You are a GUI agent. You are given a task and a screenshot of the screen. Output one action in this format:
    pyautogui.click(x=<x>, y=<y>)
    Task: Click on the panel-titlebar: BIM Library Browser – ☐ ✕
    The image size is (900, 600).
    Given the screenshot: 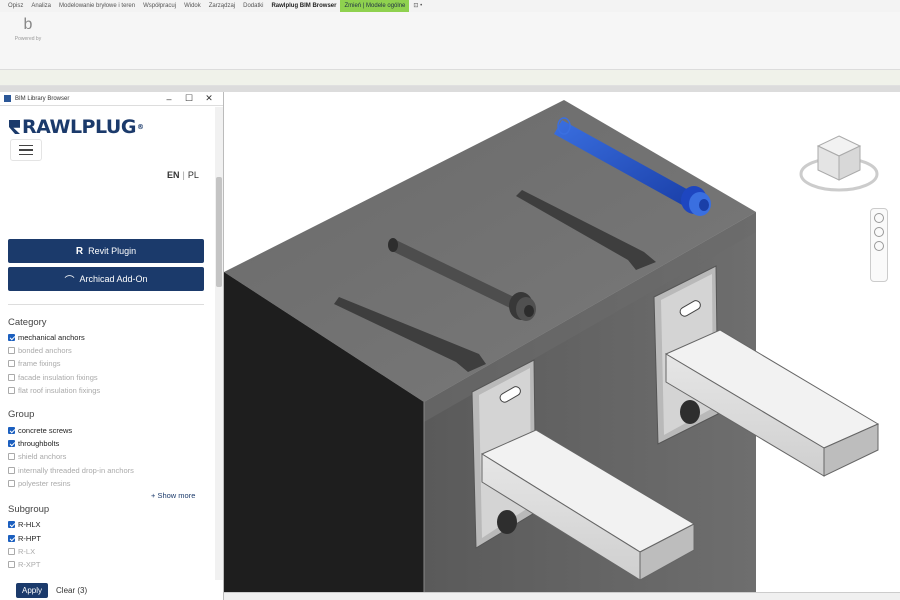 What is the action you would take?
    pyautogui.click(x=111, y=99)
    